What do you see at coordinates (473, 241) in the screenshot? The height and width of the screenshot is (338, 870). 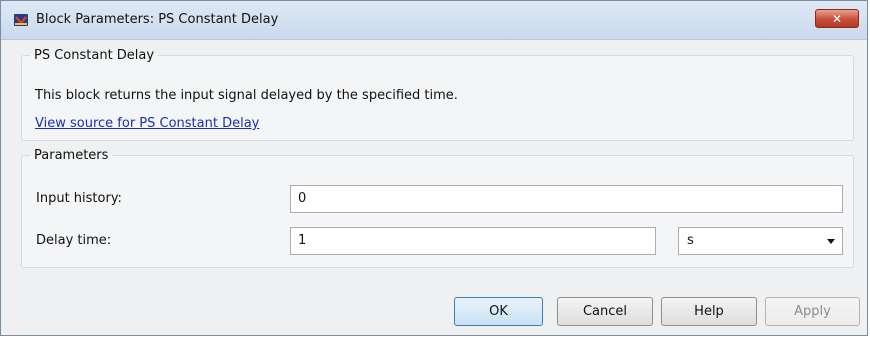 I see `delay-time-field: 1` at bounding box center [473, 241].